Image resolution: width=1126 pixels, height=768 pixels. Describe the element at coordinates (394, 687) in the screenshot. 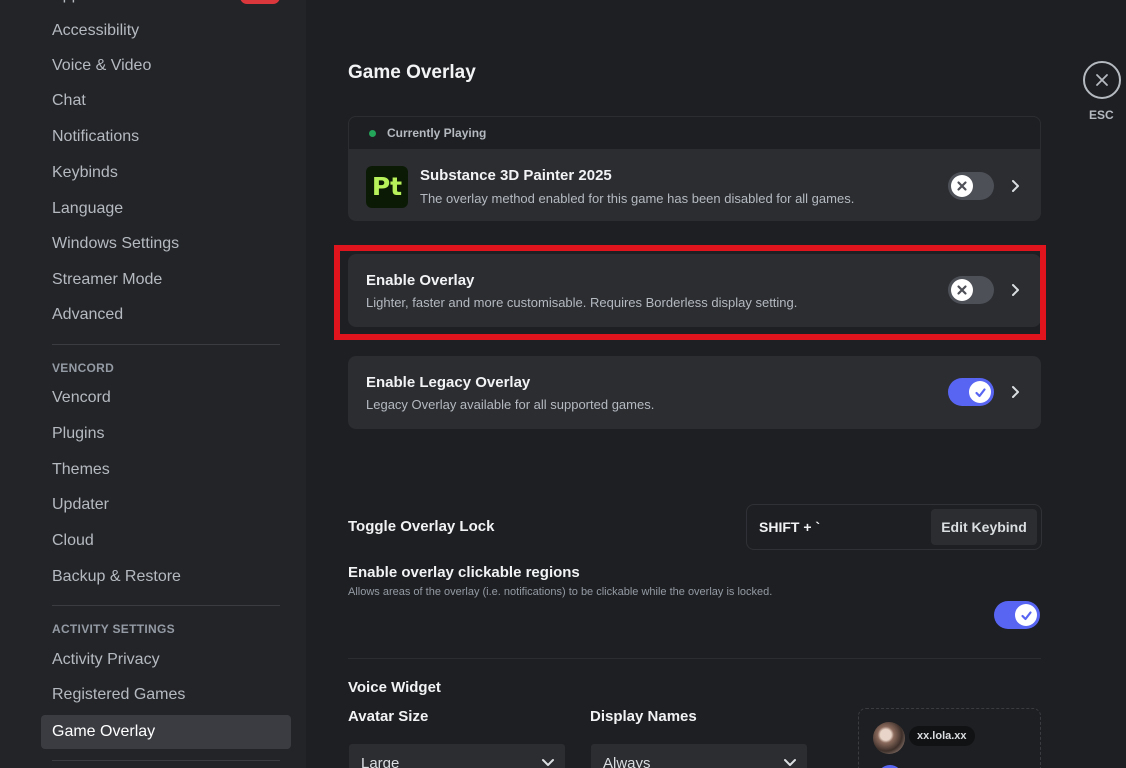

I see `voice-widget-title: Voice Widget` at that location.